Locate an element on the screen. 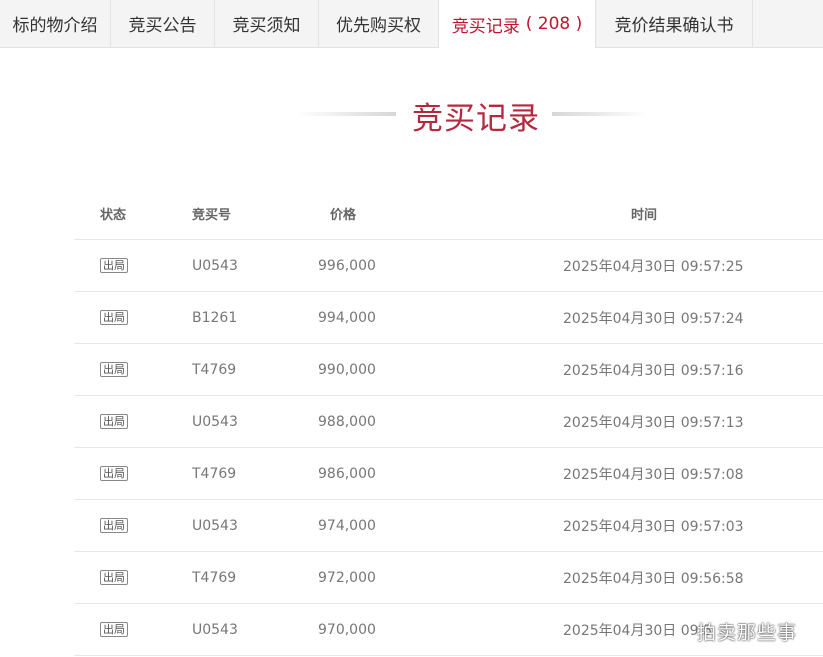 The image size is (823, 657). bid-time: 2025年04月30日 09:57:03 is located at coordinates (653, 526).